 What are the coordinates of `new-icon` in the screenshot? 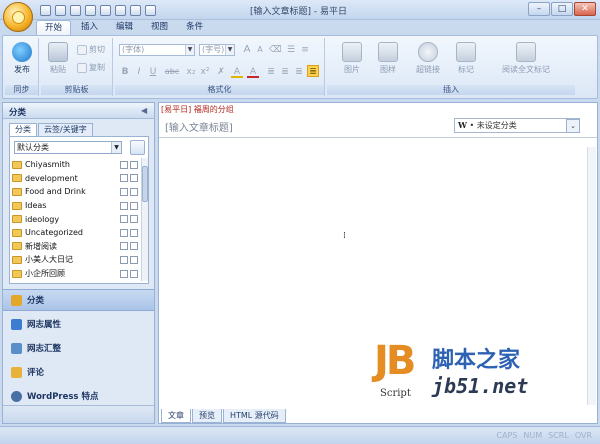 It's located at (90, 10).